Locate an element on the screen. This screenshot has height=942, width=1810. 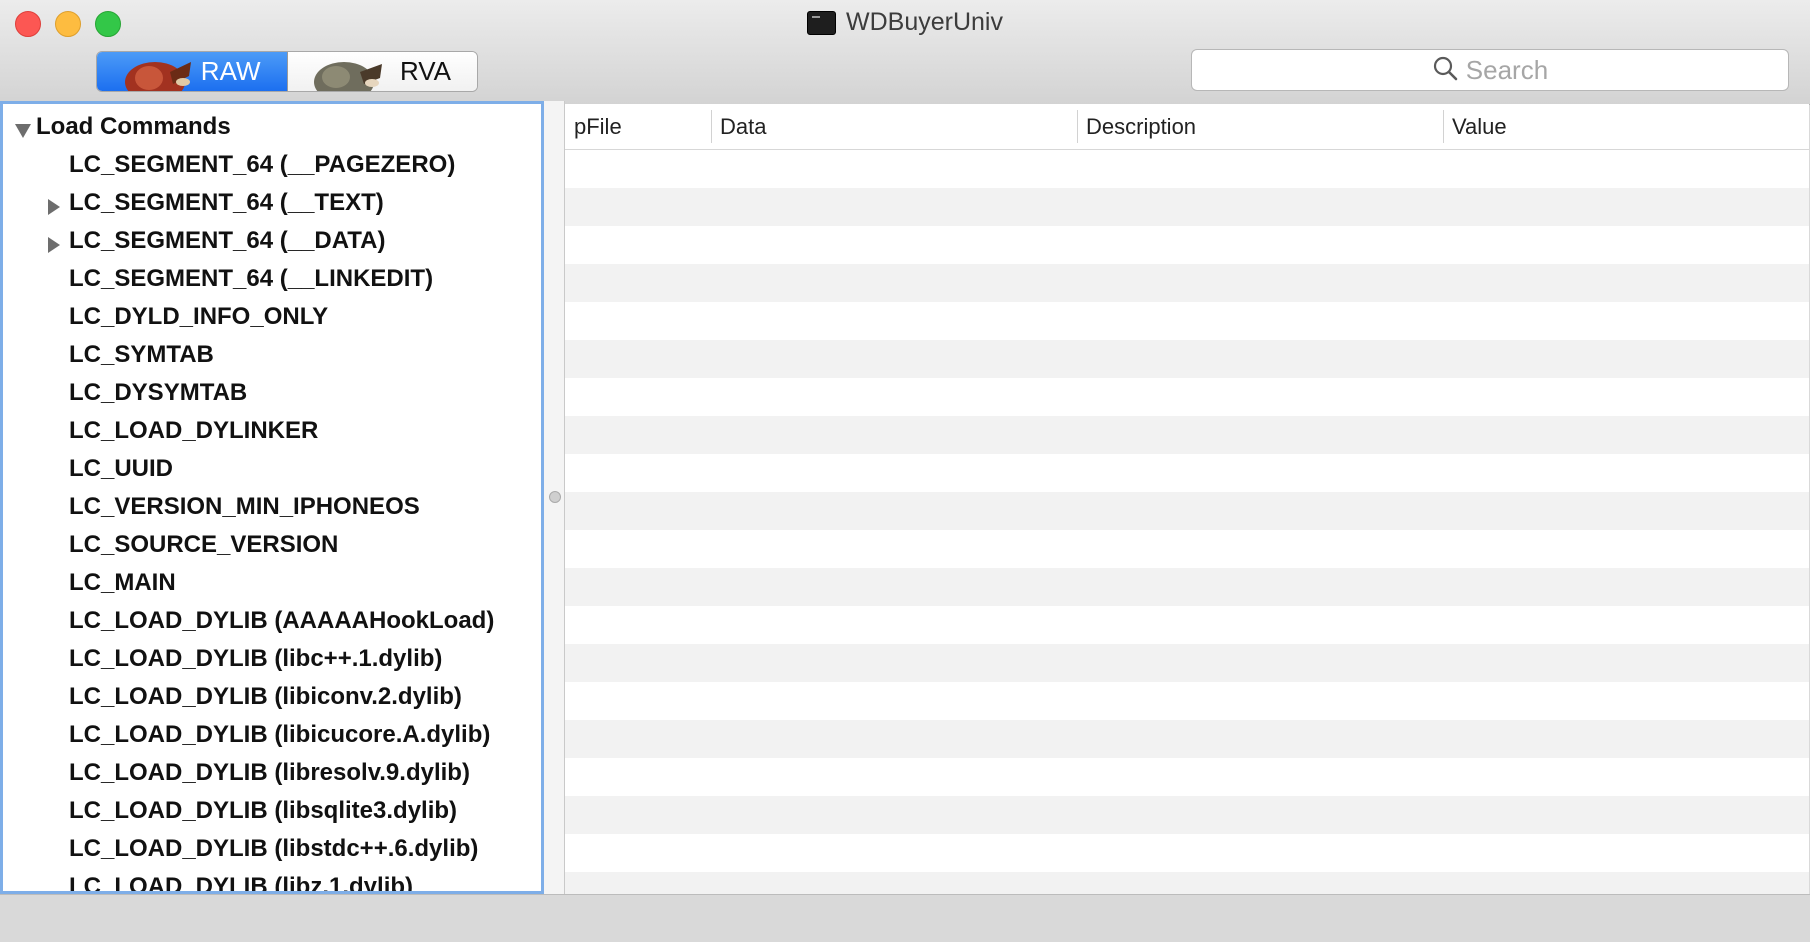
table-header: pFile Data Description Value is located at coordinates (1187, 127).